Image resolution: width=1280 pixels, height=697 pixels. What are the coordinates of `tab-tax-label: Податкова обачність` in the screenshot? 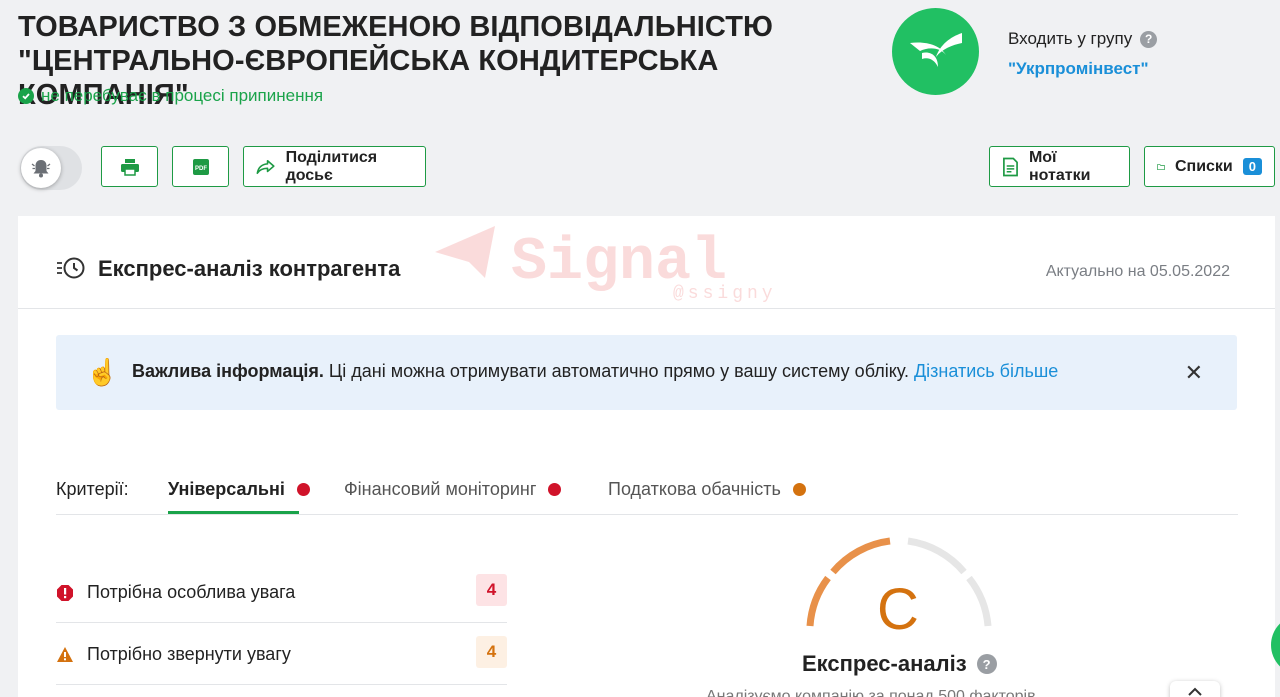 It's located at (694, 489).